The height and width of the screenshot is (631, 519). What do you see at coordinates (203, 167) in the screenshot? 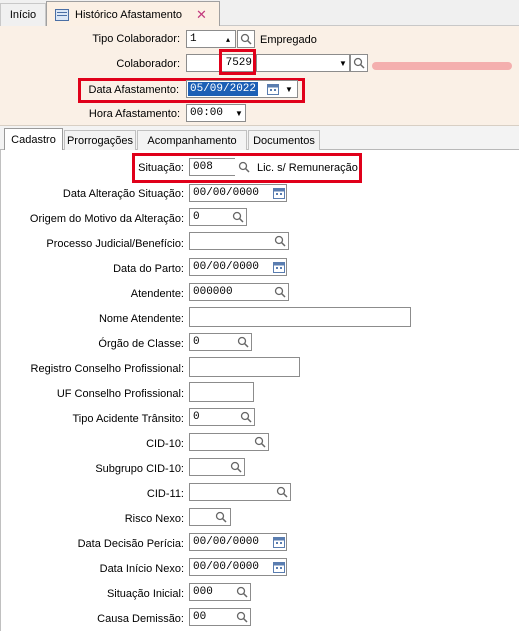
I see `situacao-value: 008` at bounding box center [203, 167].